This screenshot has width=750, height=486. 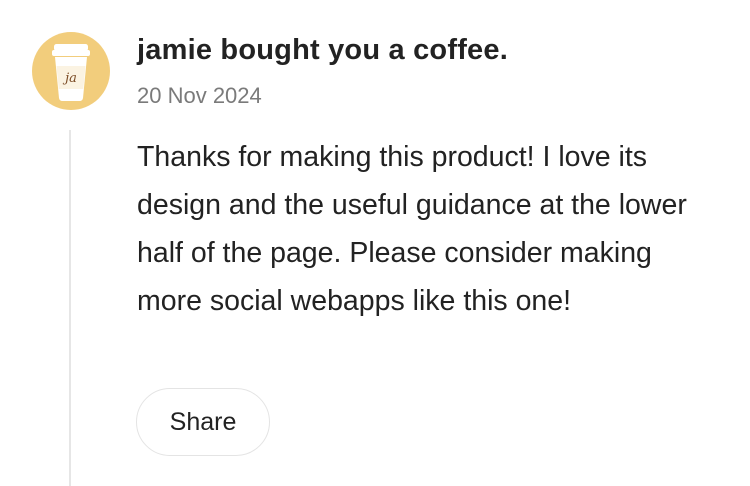 What do you see at coordinates (322, 50) in the screenshot?
I see `supporter-title: jamie bought you a coffee.` at bounding box center [322, 50].